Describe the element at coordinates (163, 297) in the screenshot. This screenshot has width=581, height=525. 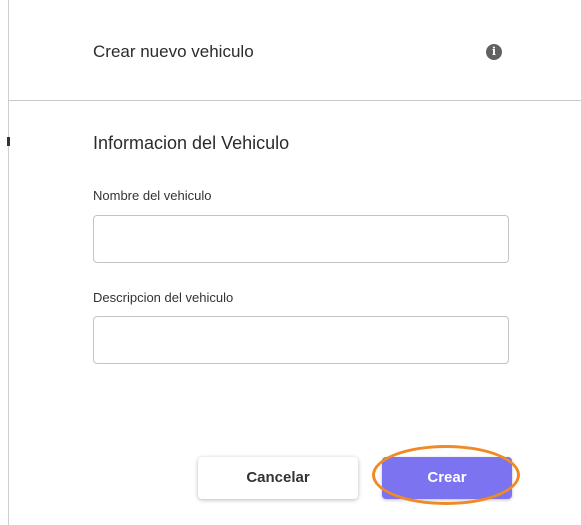
I see `vehicle-description-label: Descripcion del vehiculo` at that location.